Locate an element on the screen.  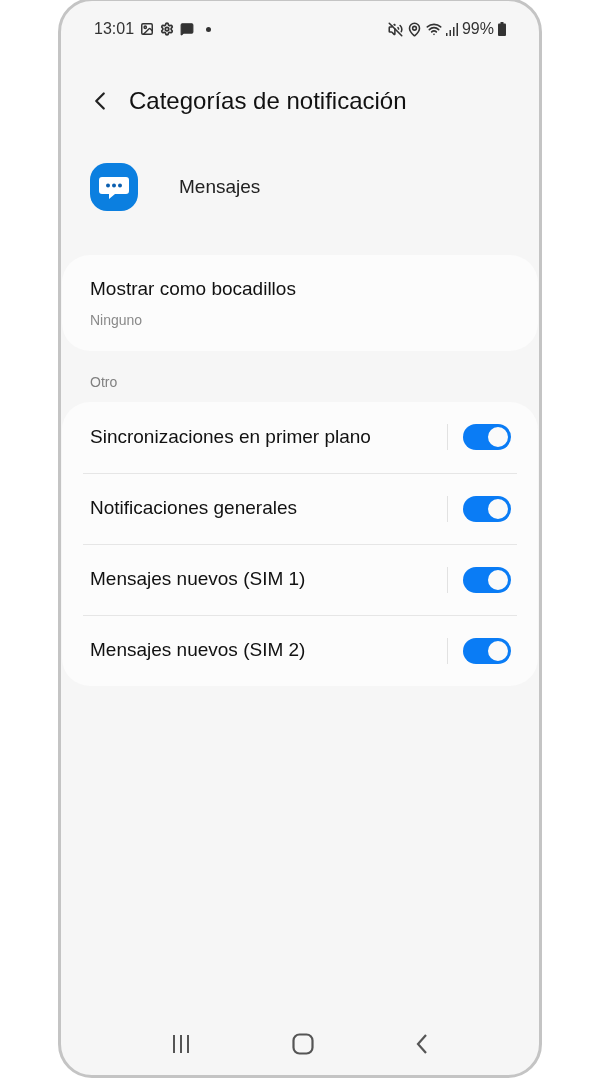
app-name: Mensajes is located at coordinates (220, 186).